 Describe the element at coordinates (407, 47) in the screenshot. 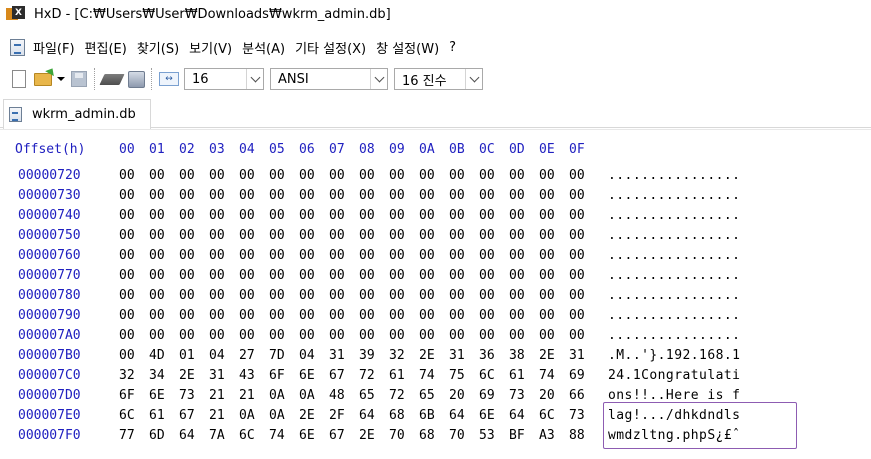

I see `menu-window: 창 설정(W)` at that location.